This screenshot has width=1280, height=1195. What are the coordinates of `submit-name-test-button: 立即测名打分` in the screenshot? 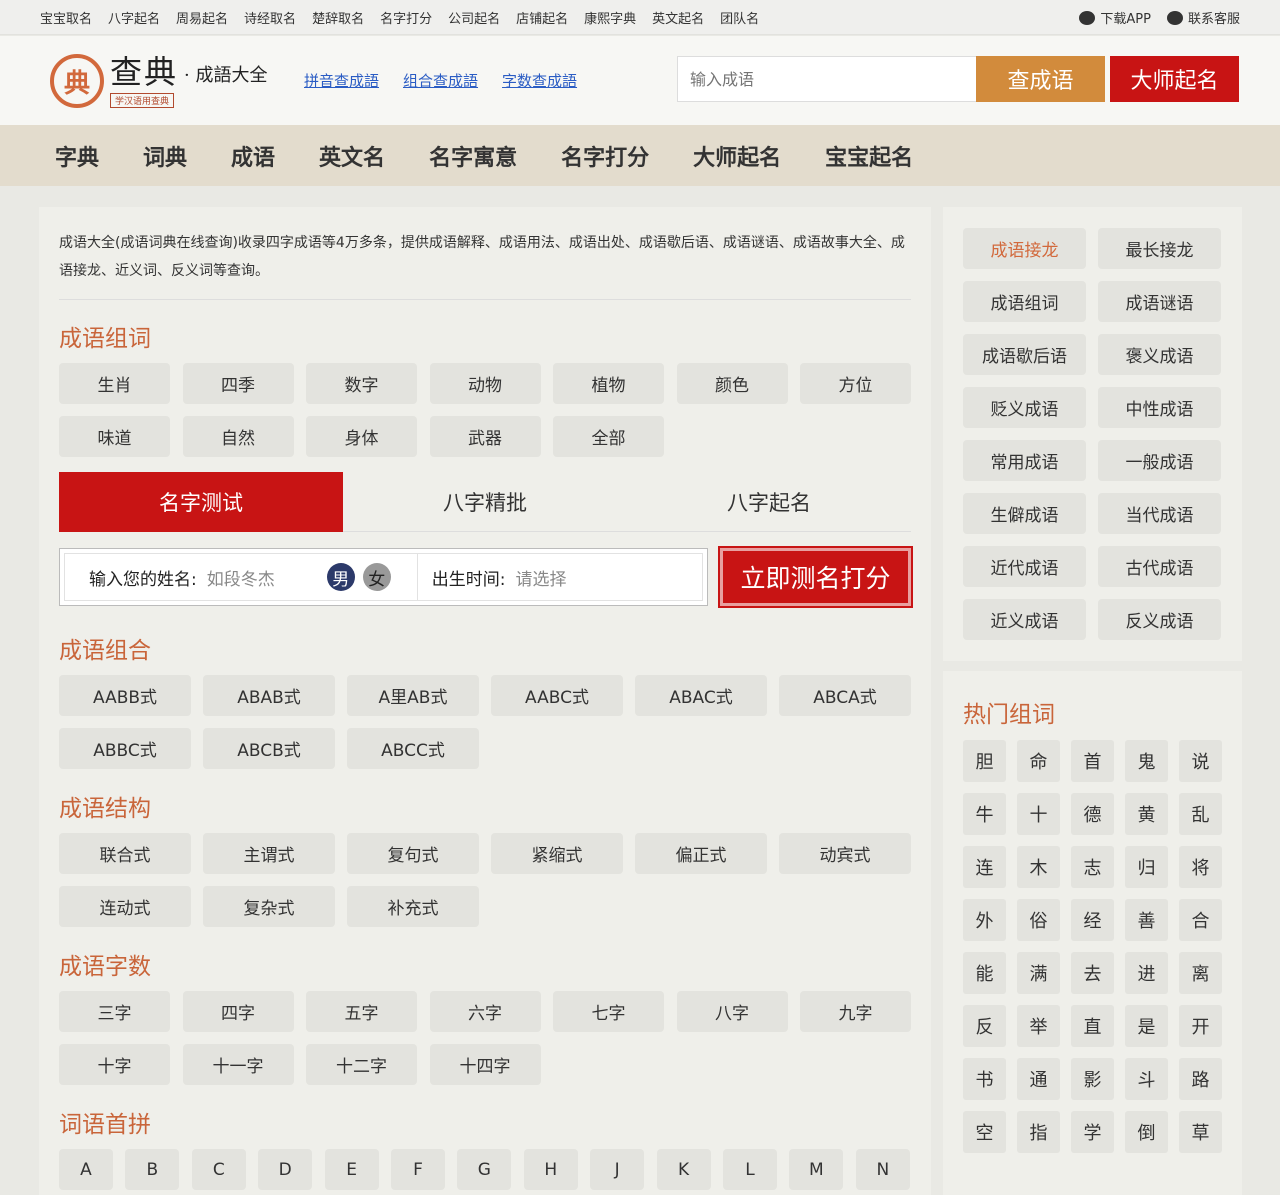 It's located at (815, 577).